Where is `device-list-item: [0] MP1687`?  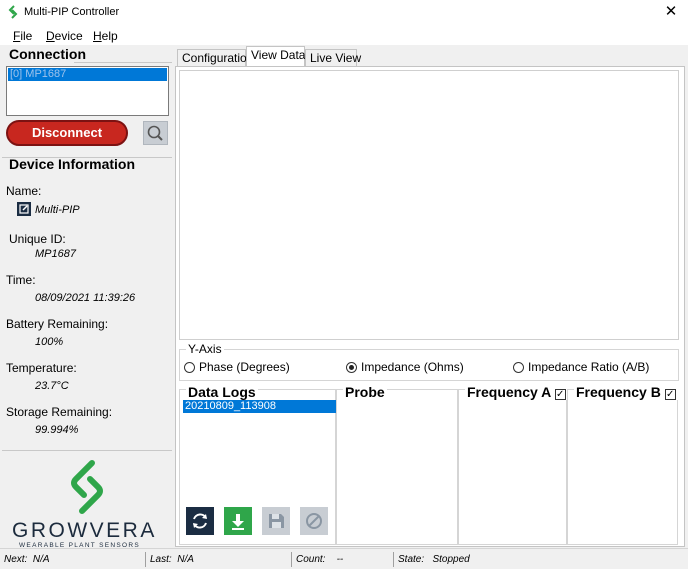
device-list-item: [0] MP1687 is located at coordinates (87, 74).